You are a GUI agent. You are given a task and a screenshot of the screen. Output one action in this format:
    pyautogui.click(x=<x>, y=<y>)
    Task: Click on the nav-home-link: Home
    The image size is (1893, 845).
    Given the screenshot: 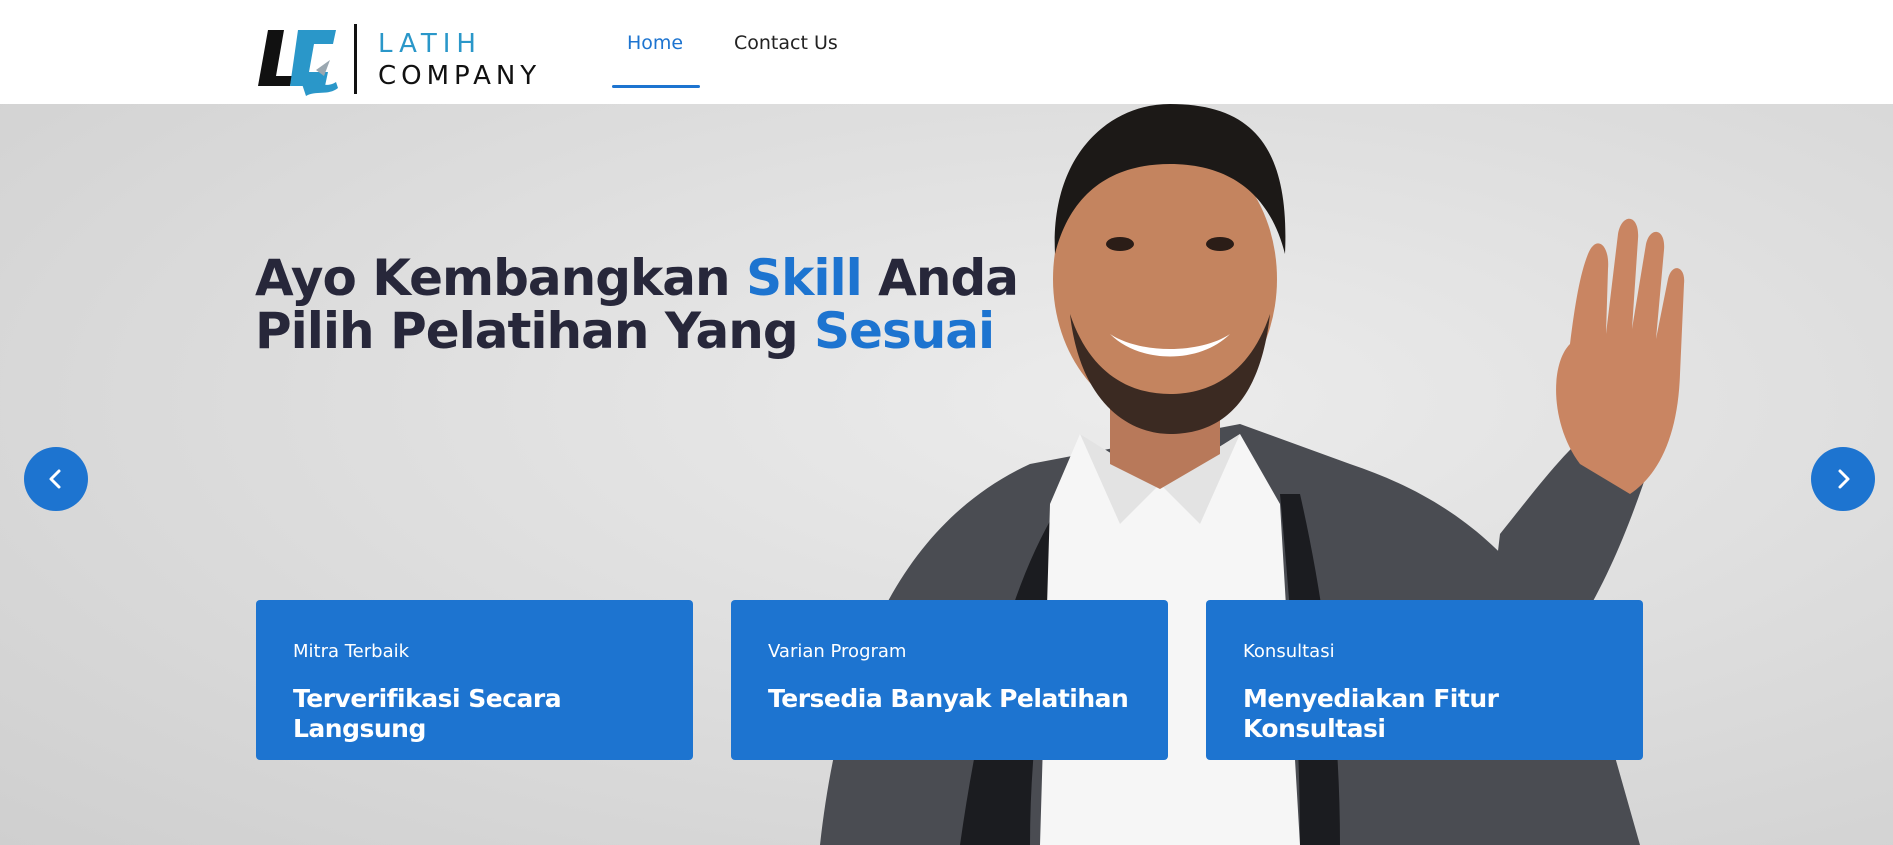 What is the action you would take?
    pyautogui.click(x=655, y=43)
    